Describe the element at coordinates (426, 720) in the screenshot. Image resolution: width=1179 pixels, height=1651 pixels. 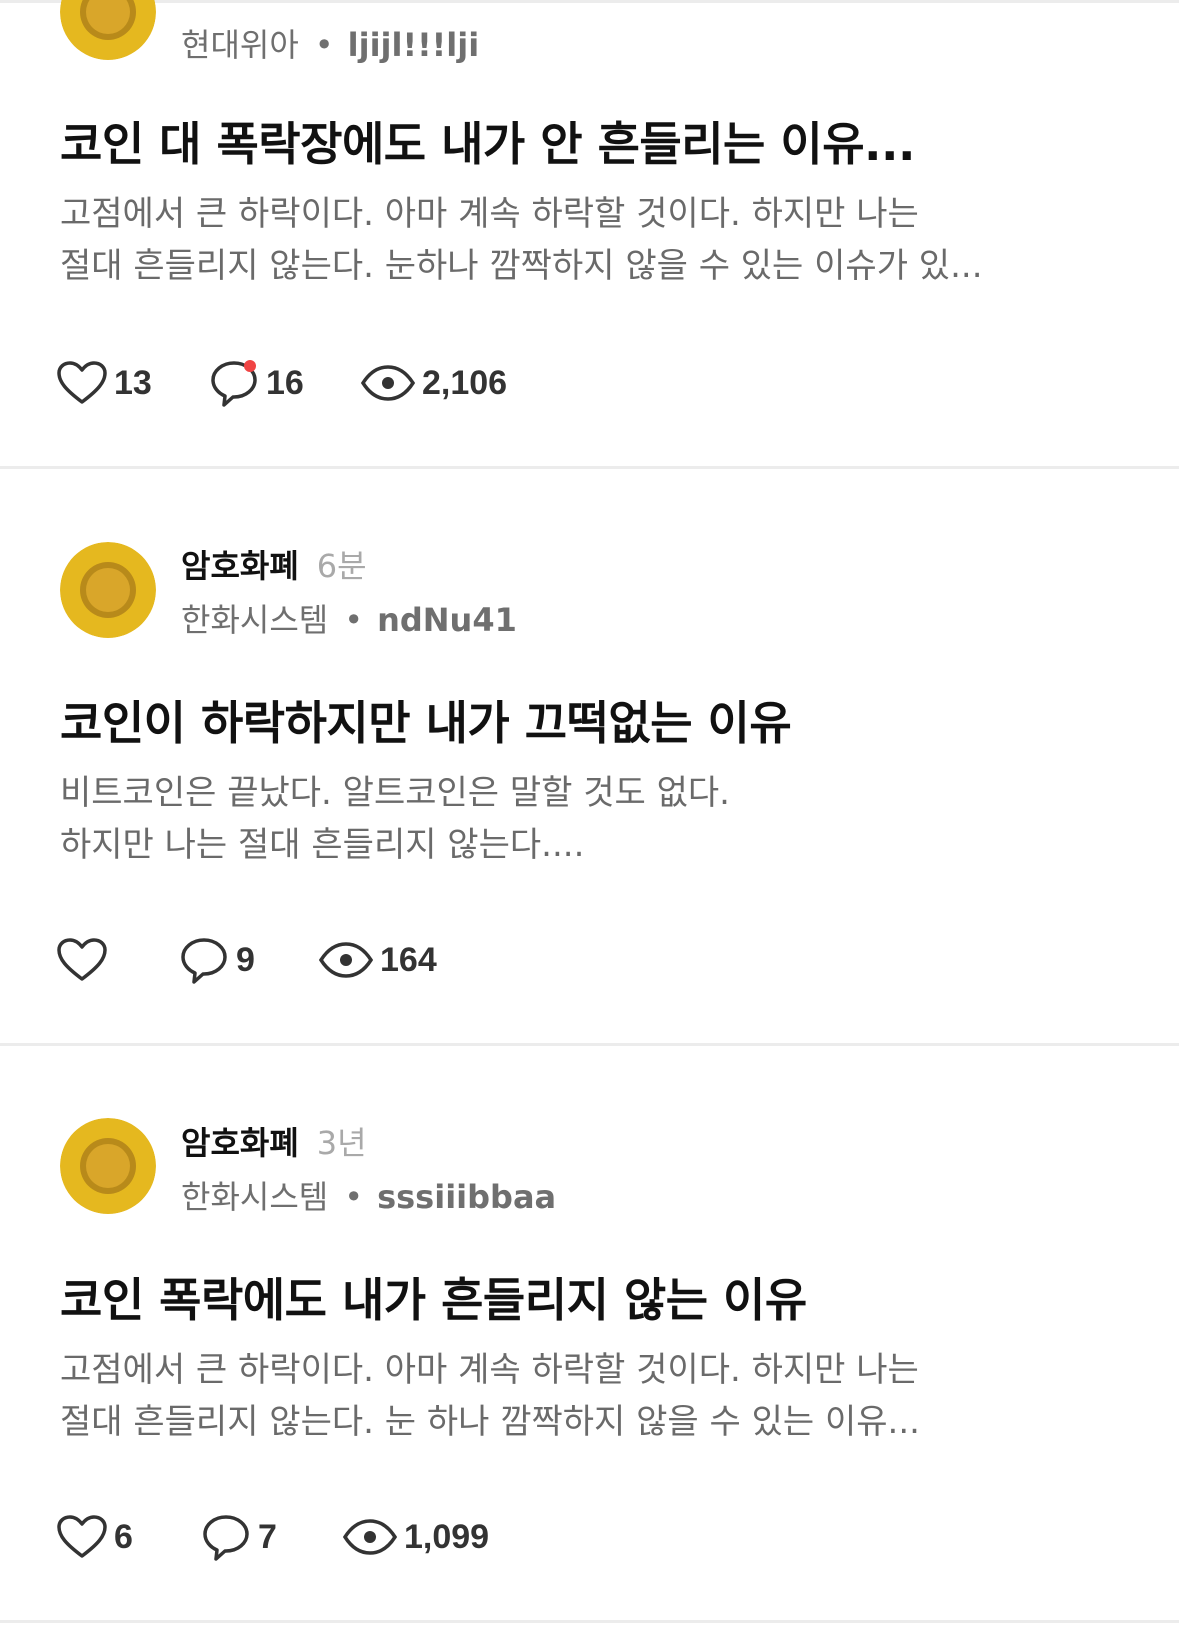
I see `post-title: 코인이 하락하지만 내가 끄떡없는 이유` at that location.